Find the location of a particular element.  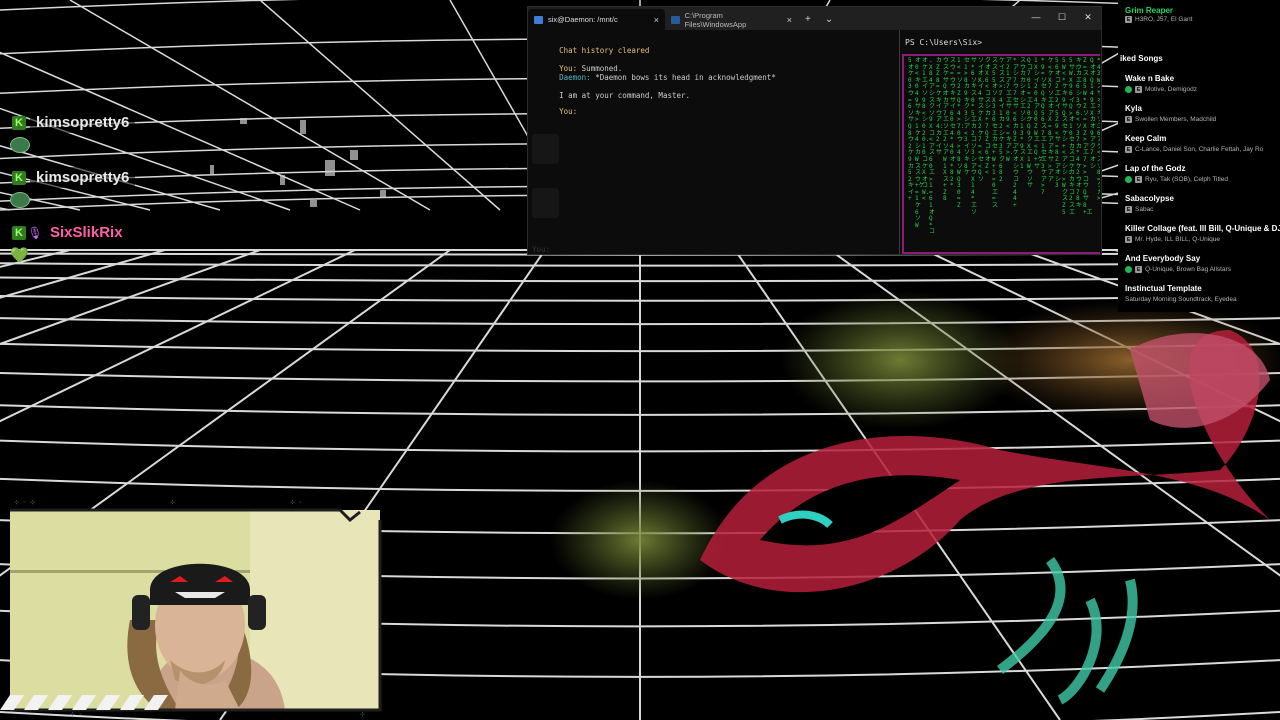

matrix-column: スウ=ウウキサイ60セ4*40オ*82* is located at coordinates (953, 123).